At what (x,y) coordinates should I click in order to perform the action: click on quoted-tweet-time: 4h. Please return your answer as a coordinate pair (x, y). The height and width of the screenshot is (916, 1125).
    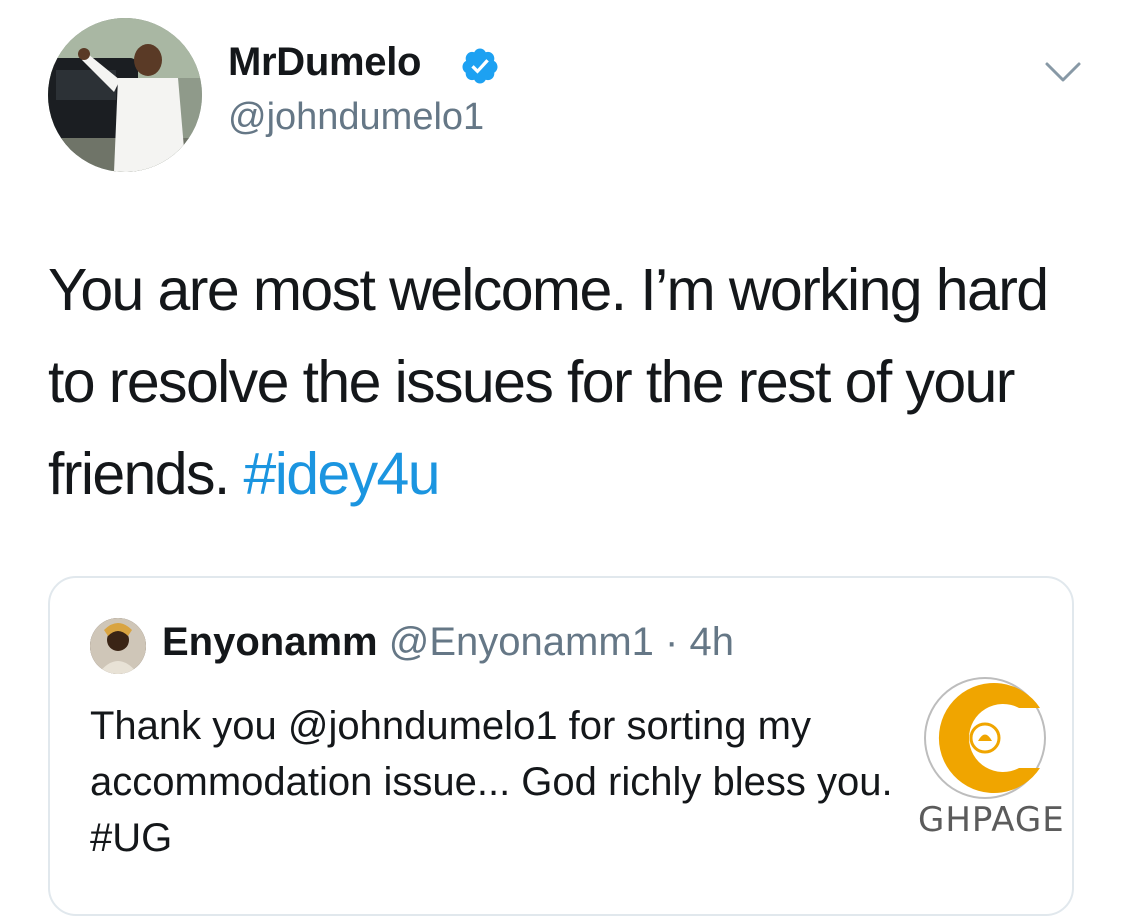
    Looking at the image, I should click on (711, 642).